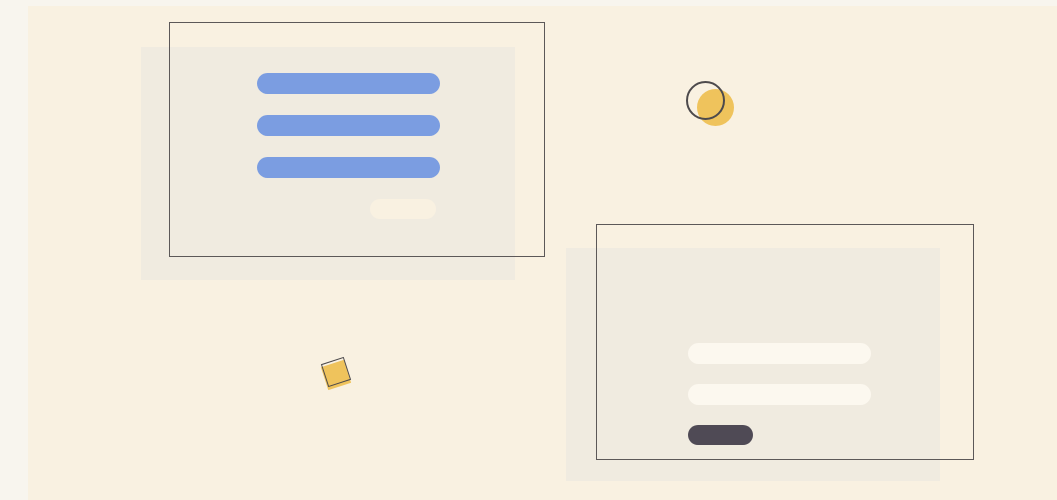 The height and width of the screenshot is (500, 1057). I want to click on circle-decoration-outline, so click(705, 100).